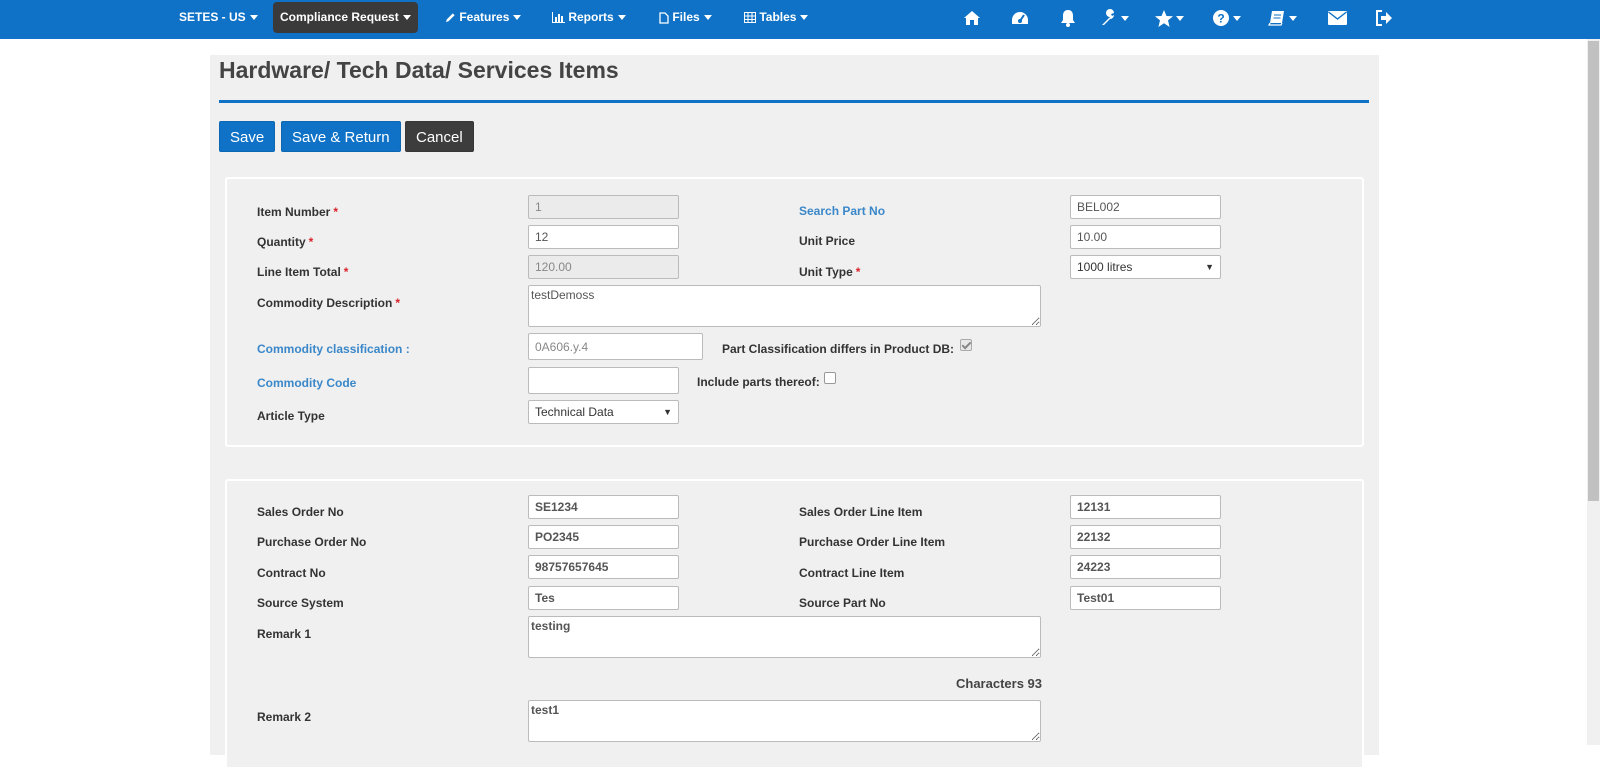  I want to click on book-icon, so click(1282, 18).